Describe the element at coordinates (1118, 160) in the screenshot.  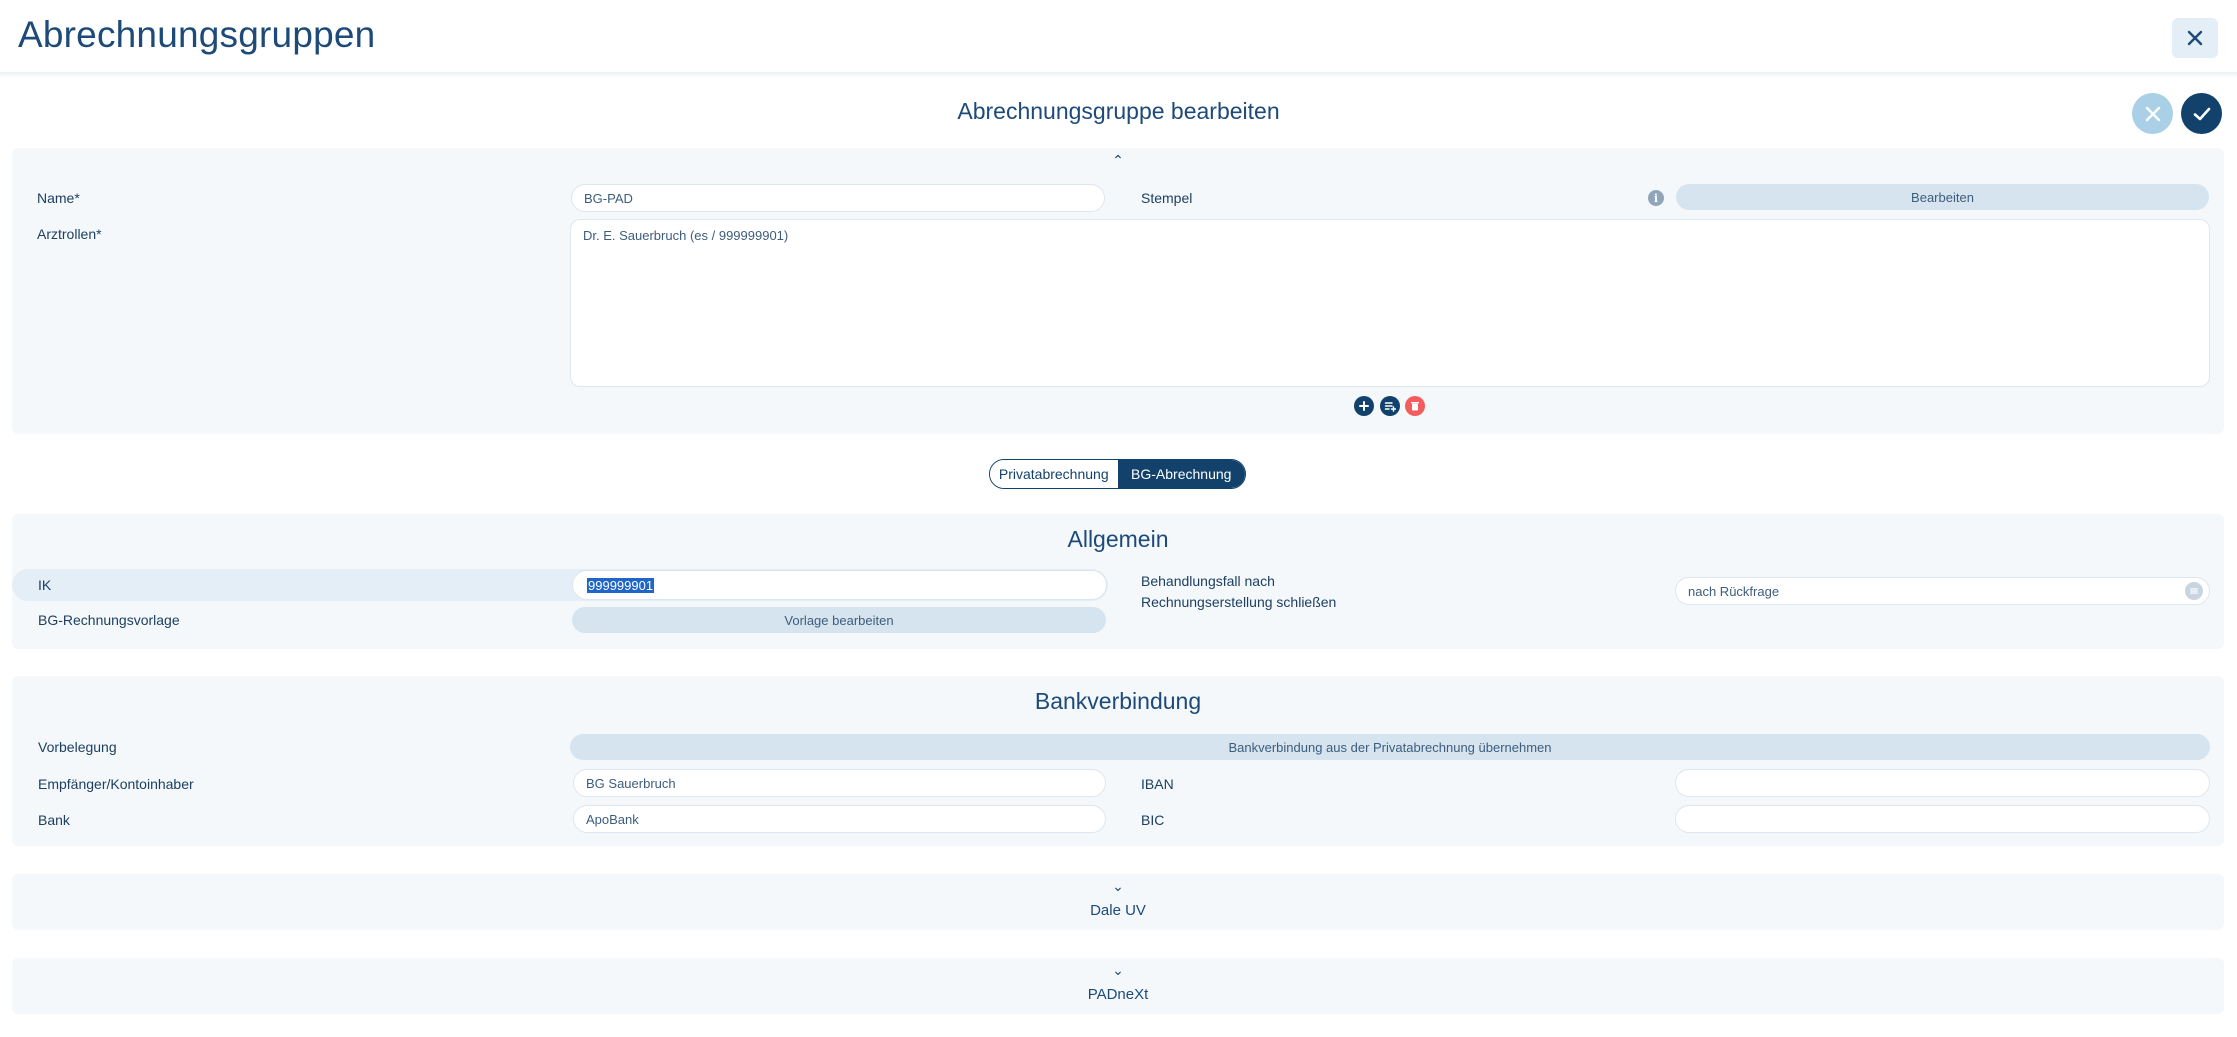
I see `collapse-section-chevron: ⌃` at that location.